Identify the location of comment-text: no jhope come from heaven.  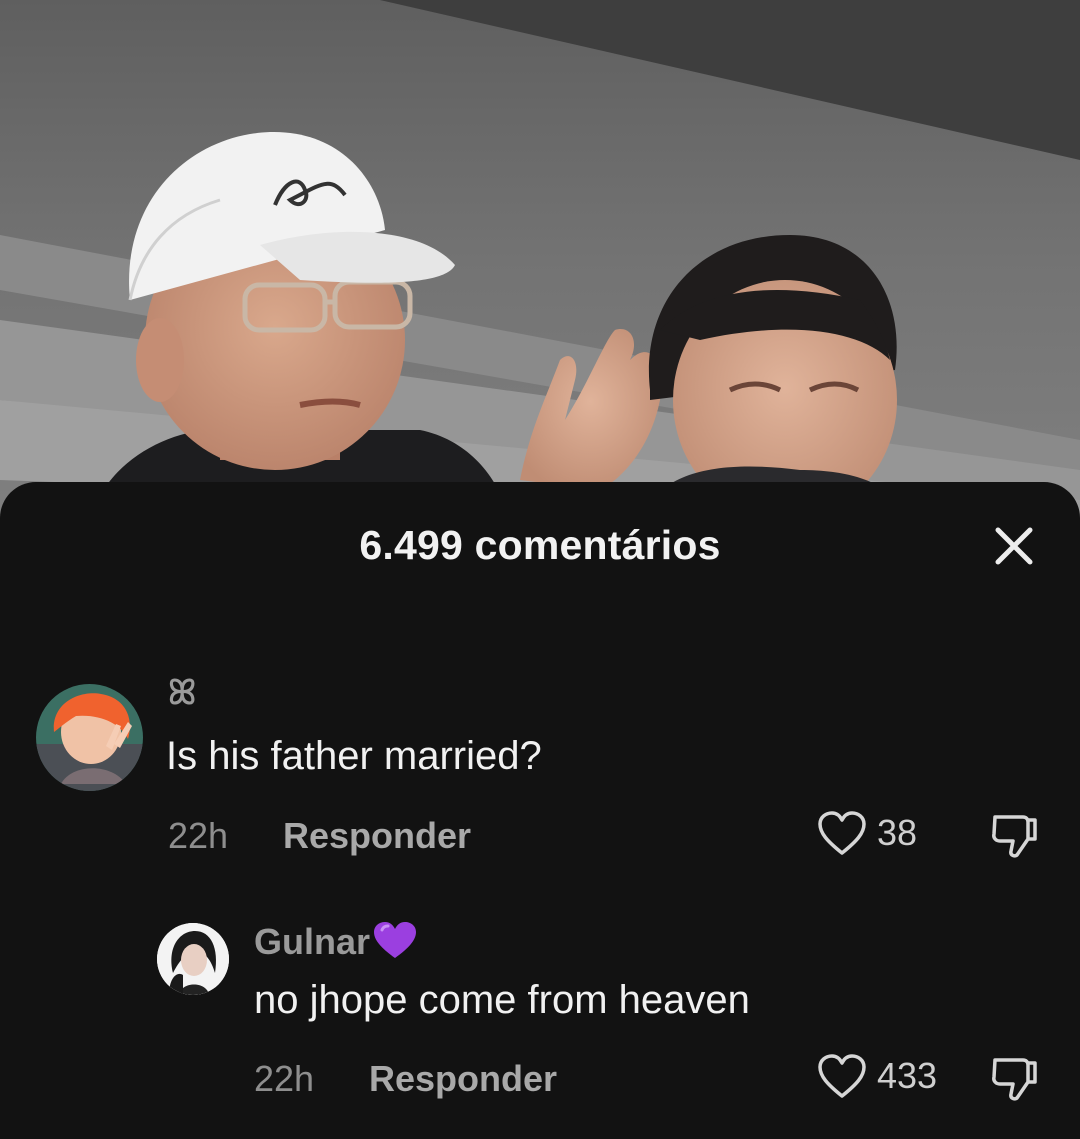
(502, 1000).